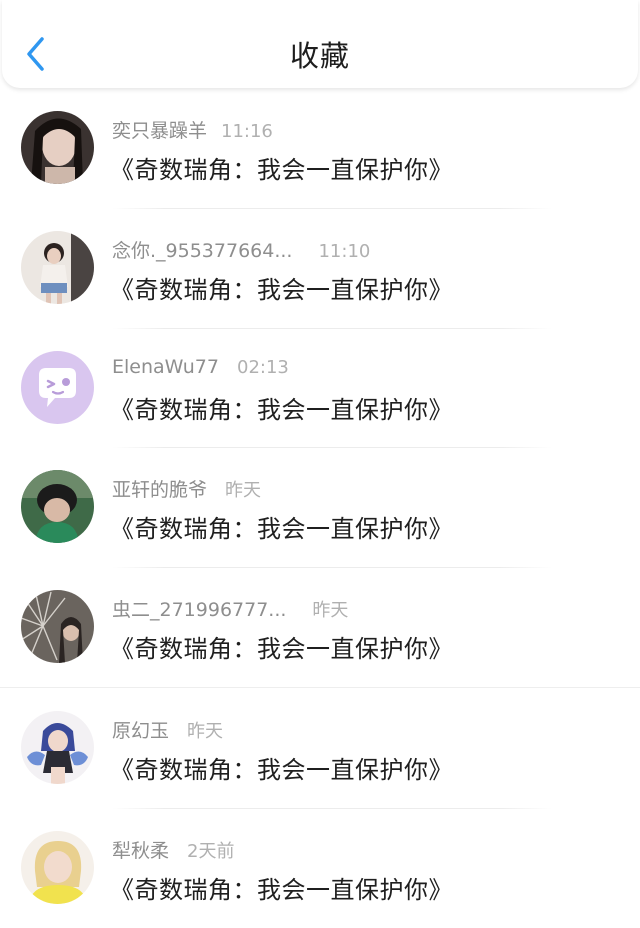  What do you see at coordinates (247, 131) in the screenshot?
I see `timestamp: 11:16` at bounding box center [247, 131].